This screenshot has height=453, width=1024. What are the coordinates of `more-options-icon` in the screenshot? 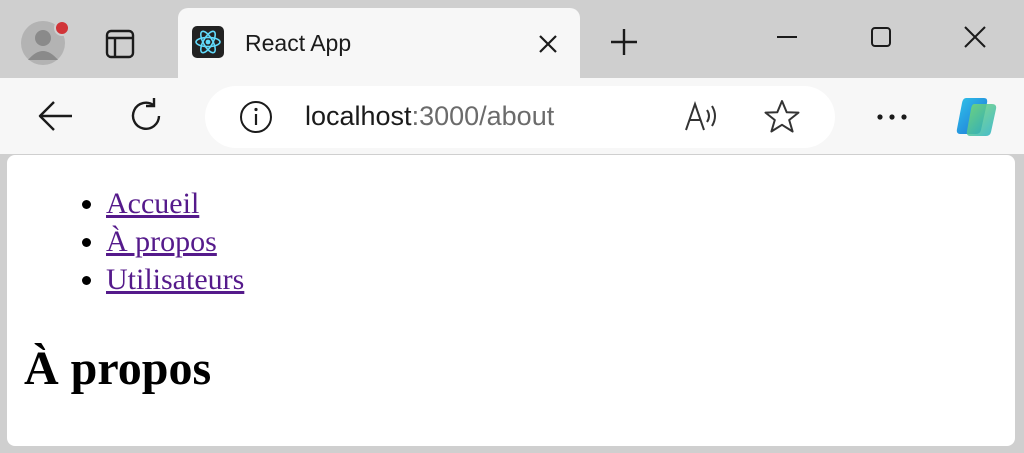 It's located at (892, 117).